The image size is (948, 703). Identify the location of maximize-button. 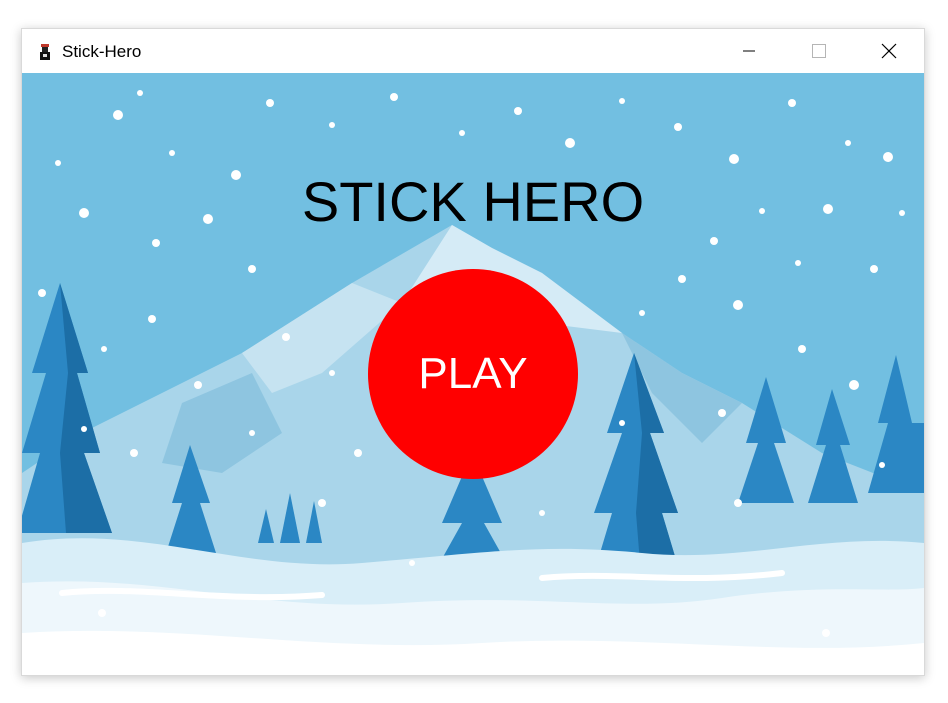
(819, 51).